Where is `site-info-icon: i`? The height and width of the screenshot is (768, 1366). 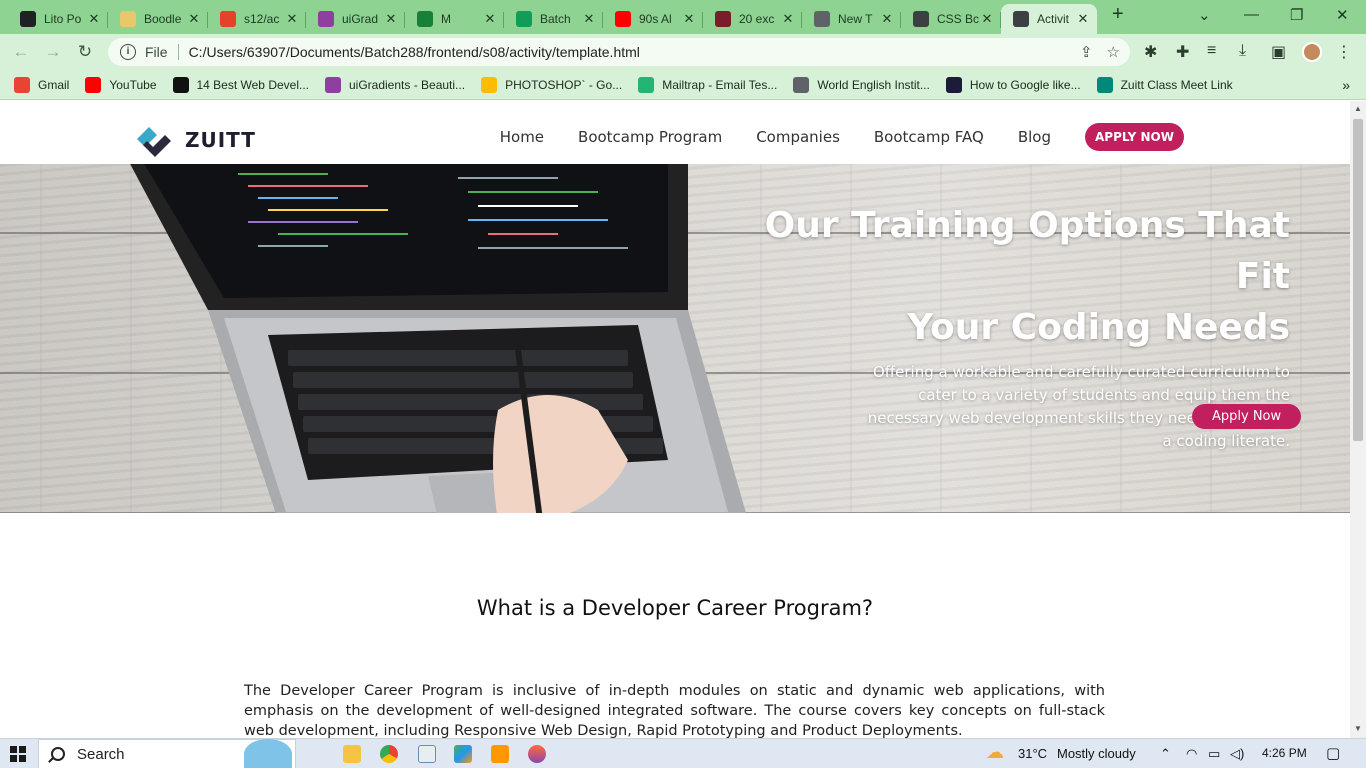 site-info-icon: i is located at coordinates (128, 52).